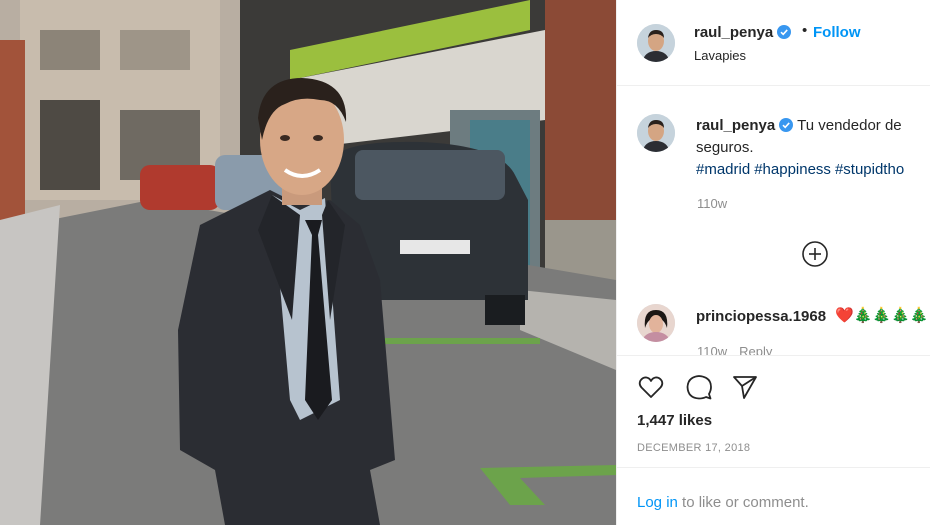  I want to click on comment-meta: 110w Reply, so click(740, 349).